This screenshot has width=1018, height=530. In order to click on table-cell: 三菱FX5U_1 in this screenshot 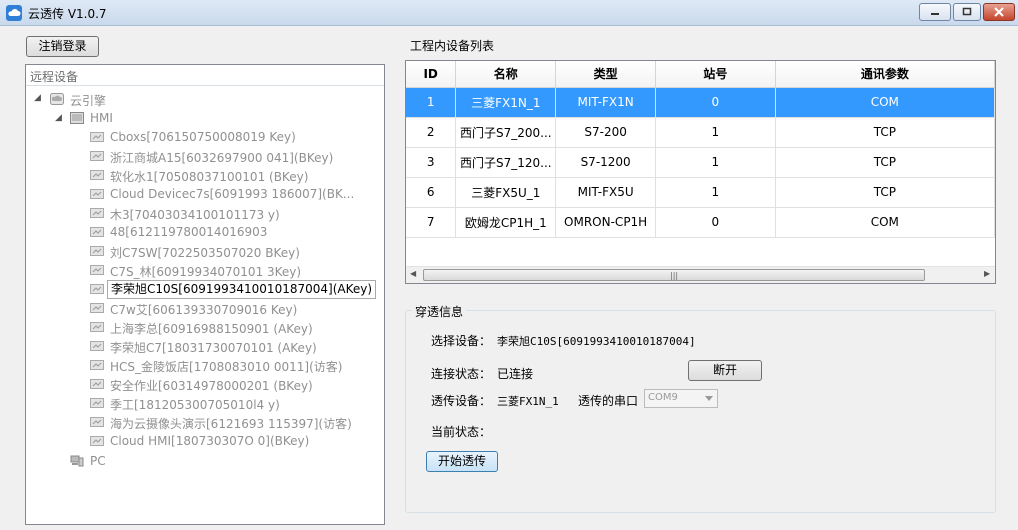, I will do `click(506, 192)`.